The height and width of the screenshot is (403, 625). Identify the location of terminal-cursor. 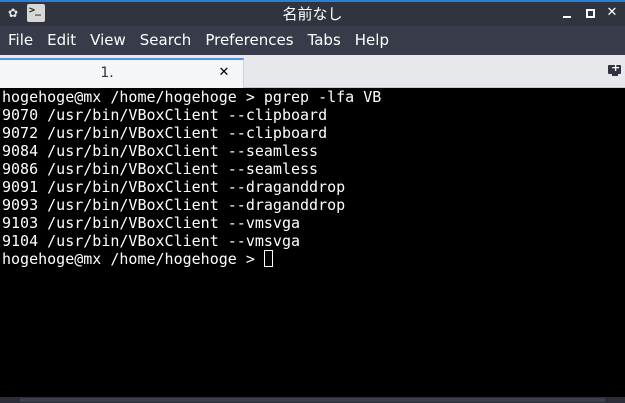
(268, 258).